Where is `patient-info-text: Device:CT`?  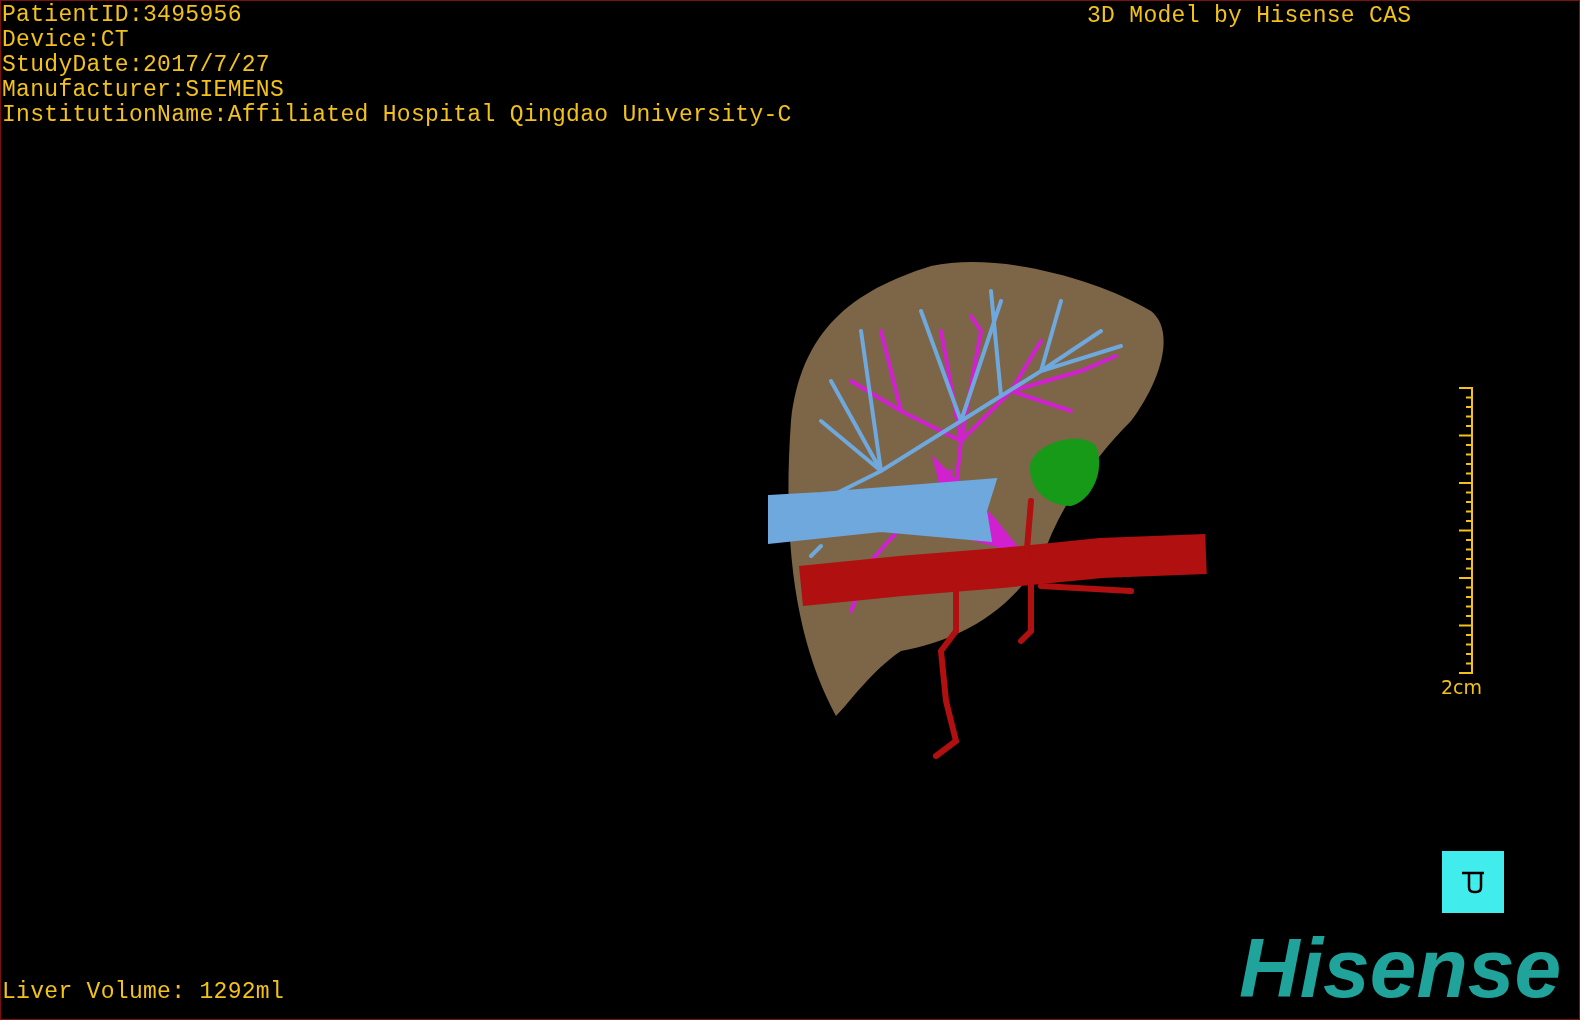 patient-info-text: Device:CT is located at coordinates (66, 40).